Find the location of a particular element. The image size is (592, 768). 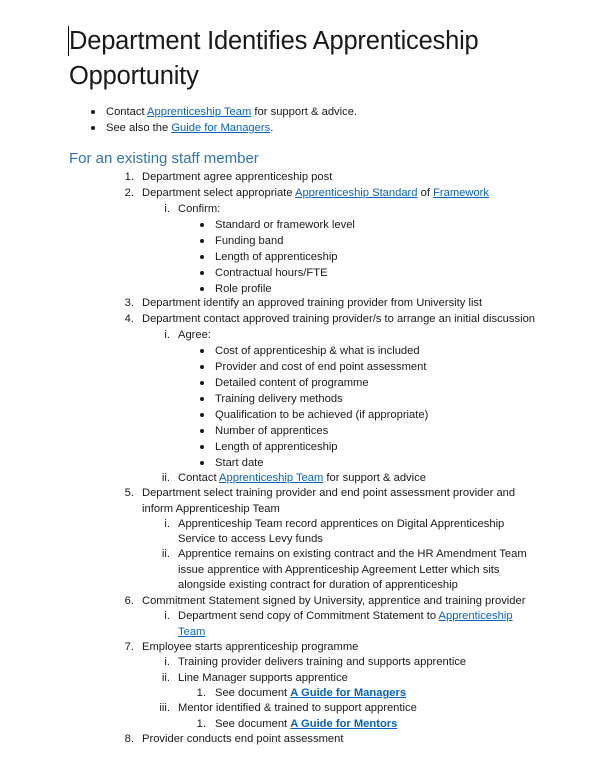

apprenticeship-team-link: Apprenticeship is located at coordinates (476, 616).